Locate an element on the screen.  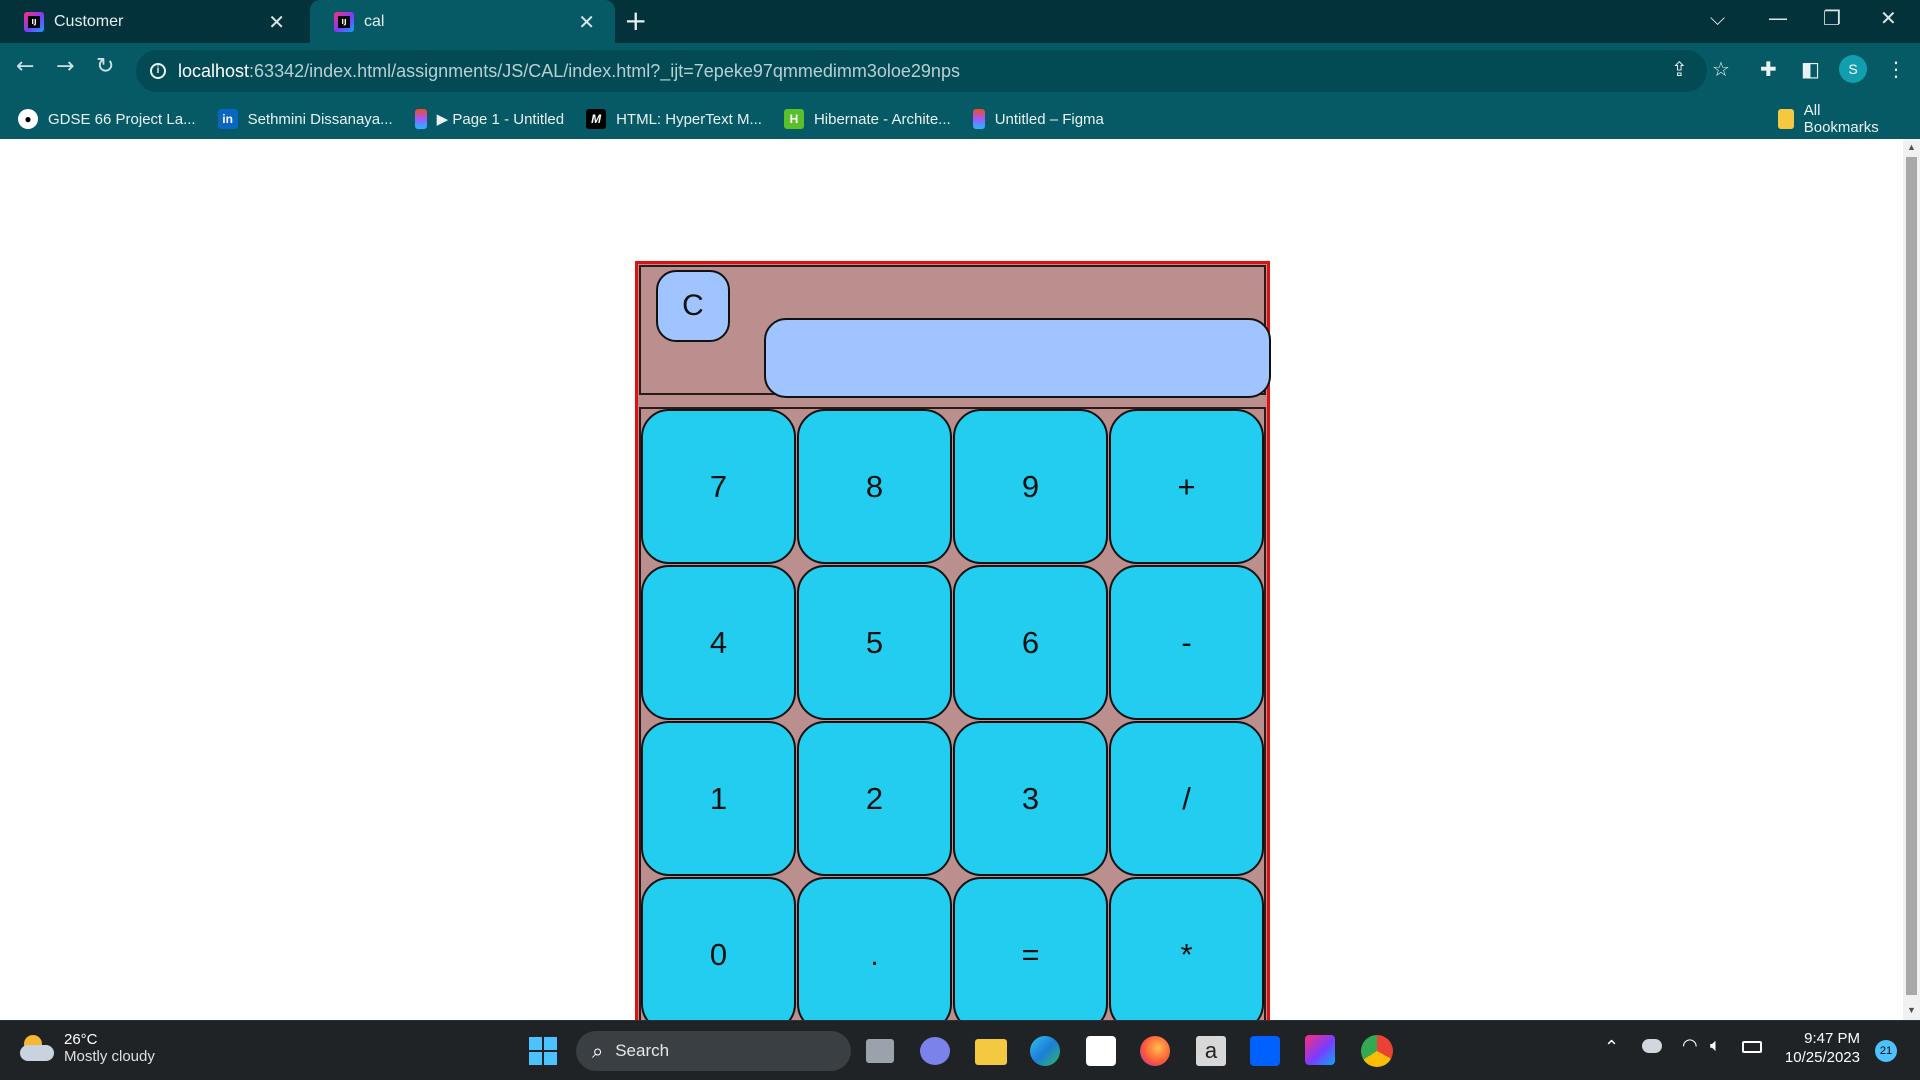
scroll-down-arrow-icon: ▼ is located at coordinates (1911, 1010).